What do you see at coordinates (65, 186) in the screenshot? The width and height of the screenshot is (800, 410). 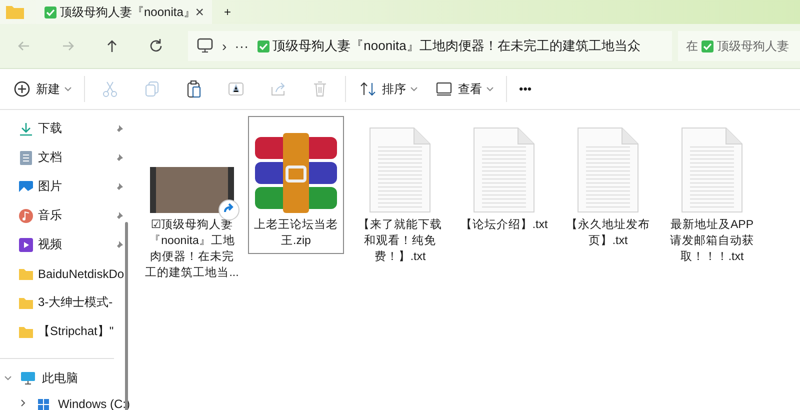 I see `sidebar-item: 图片` at bounding box center [65, 186].